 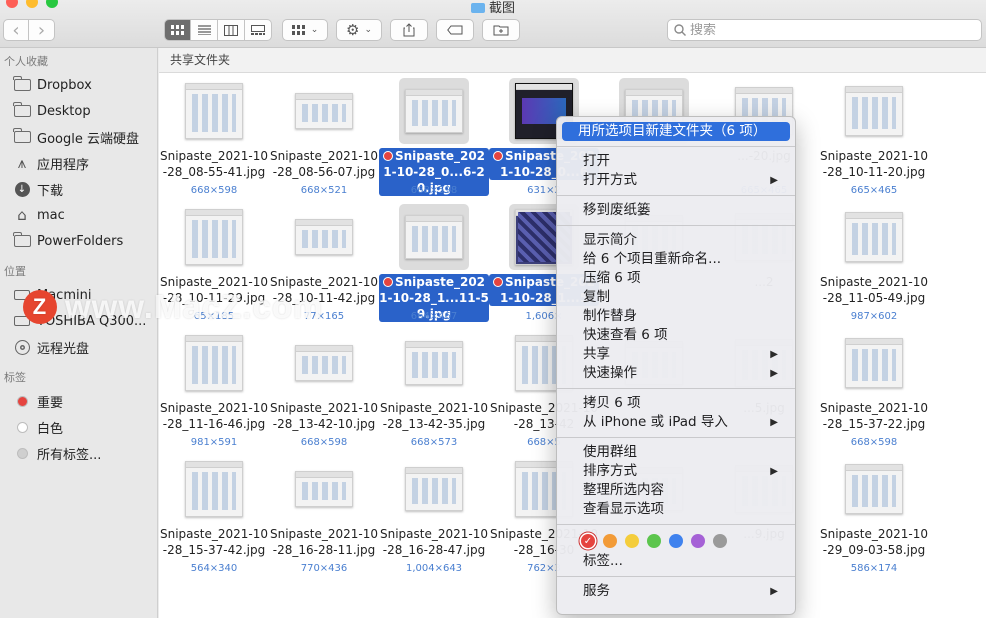 What do you see at coordinates (676, 422) in the screenshot?
I see `menu-import-from-iphone: 从 iPhone 或 iPad 导入▶` at bounding box center [676, 422].